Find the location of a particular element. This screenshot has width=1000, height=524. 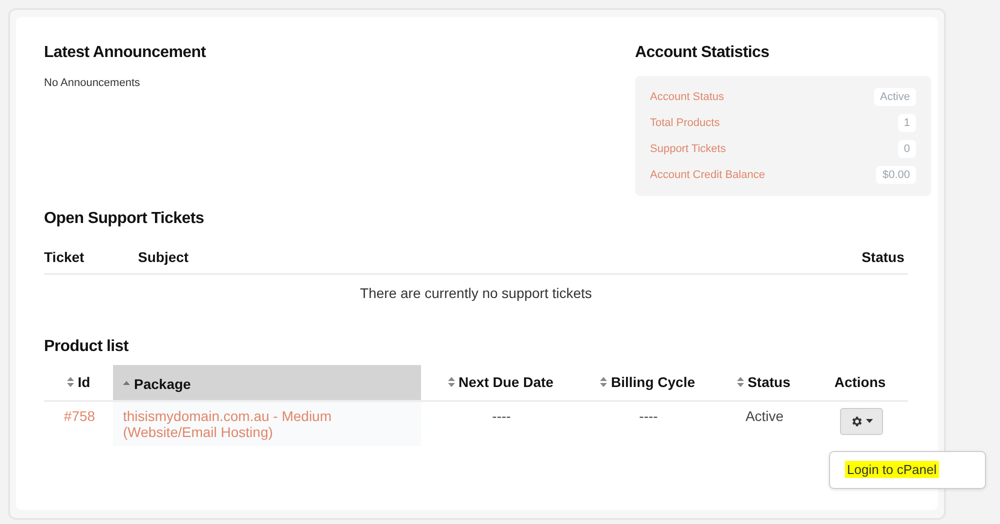

stat-label: Total Products is located at coordinates (685, 123).